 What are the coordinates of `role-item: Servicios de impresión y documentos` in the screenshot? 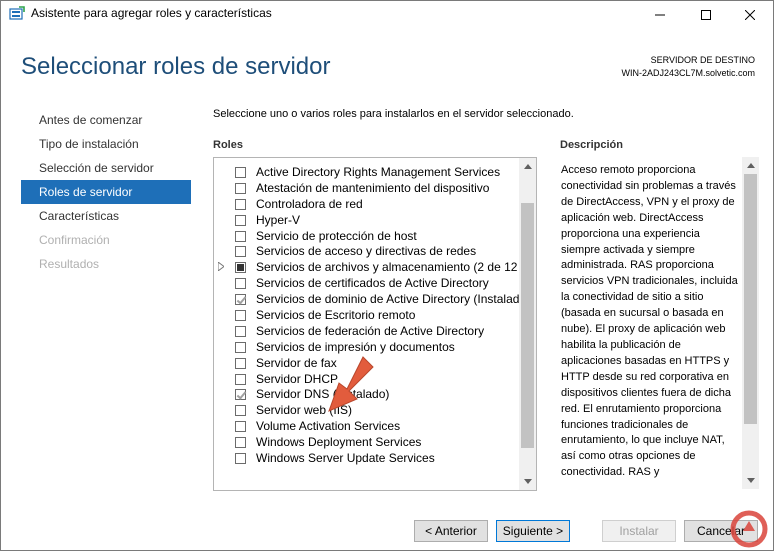 It's located at (366, 348).